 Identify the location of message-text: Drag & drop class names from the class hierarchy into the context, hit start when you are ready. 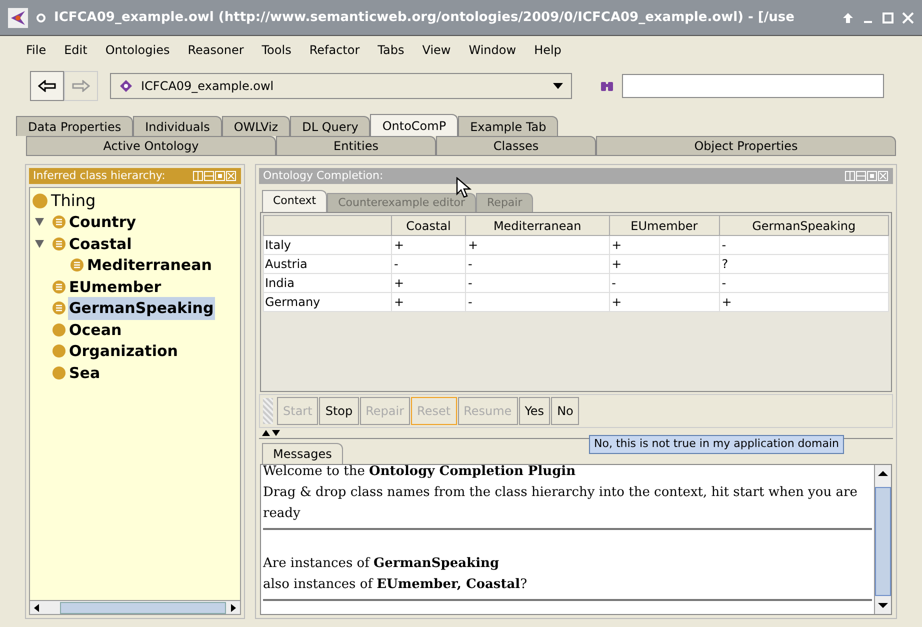
(560, 503).